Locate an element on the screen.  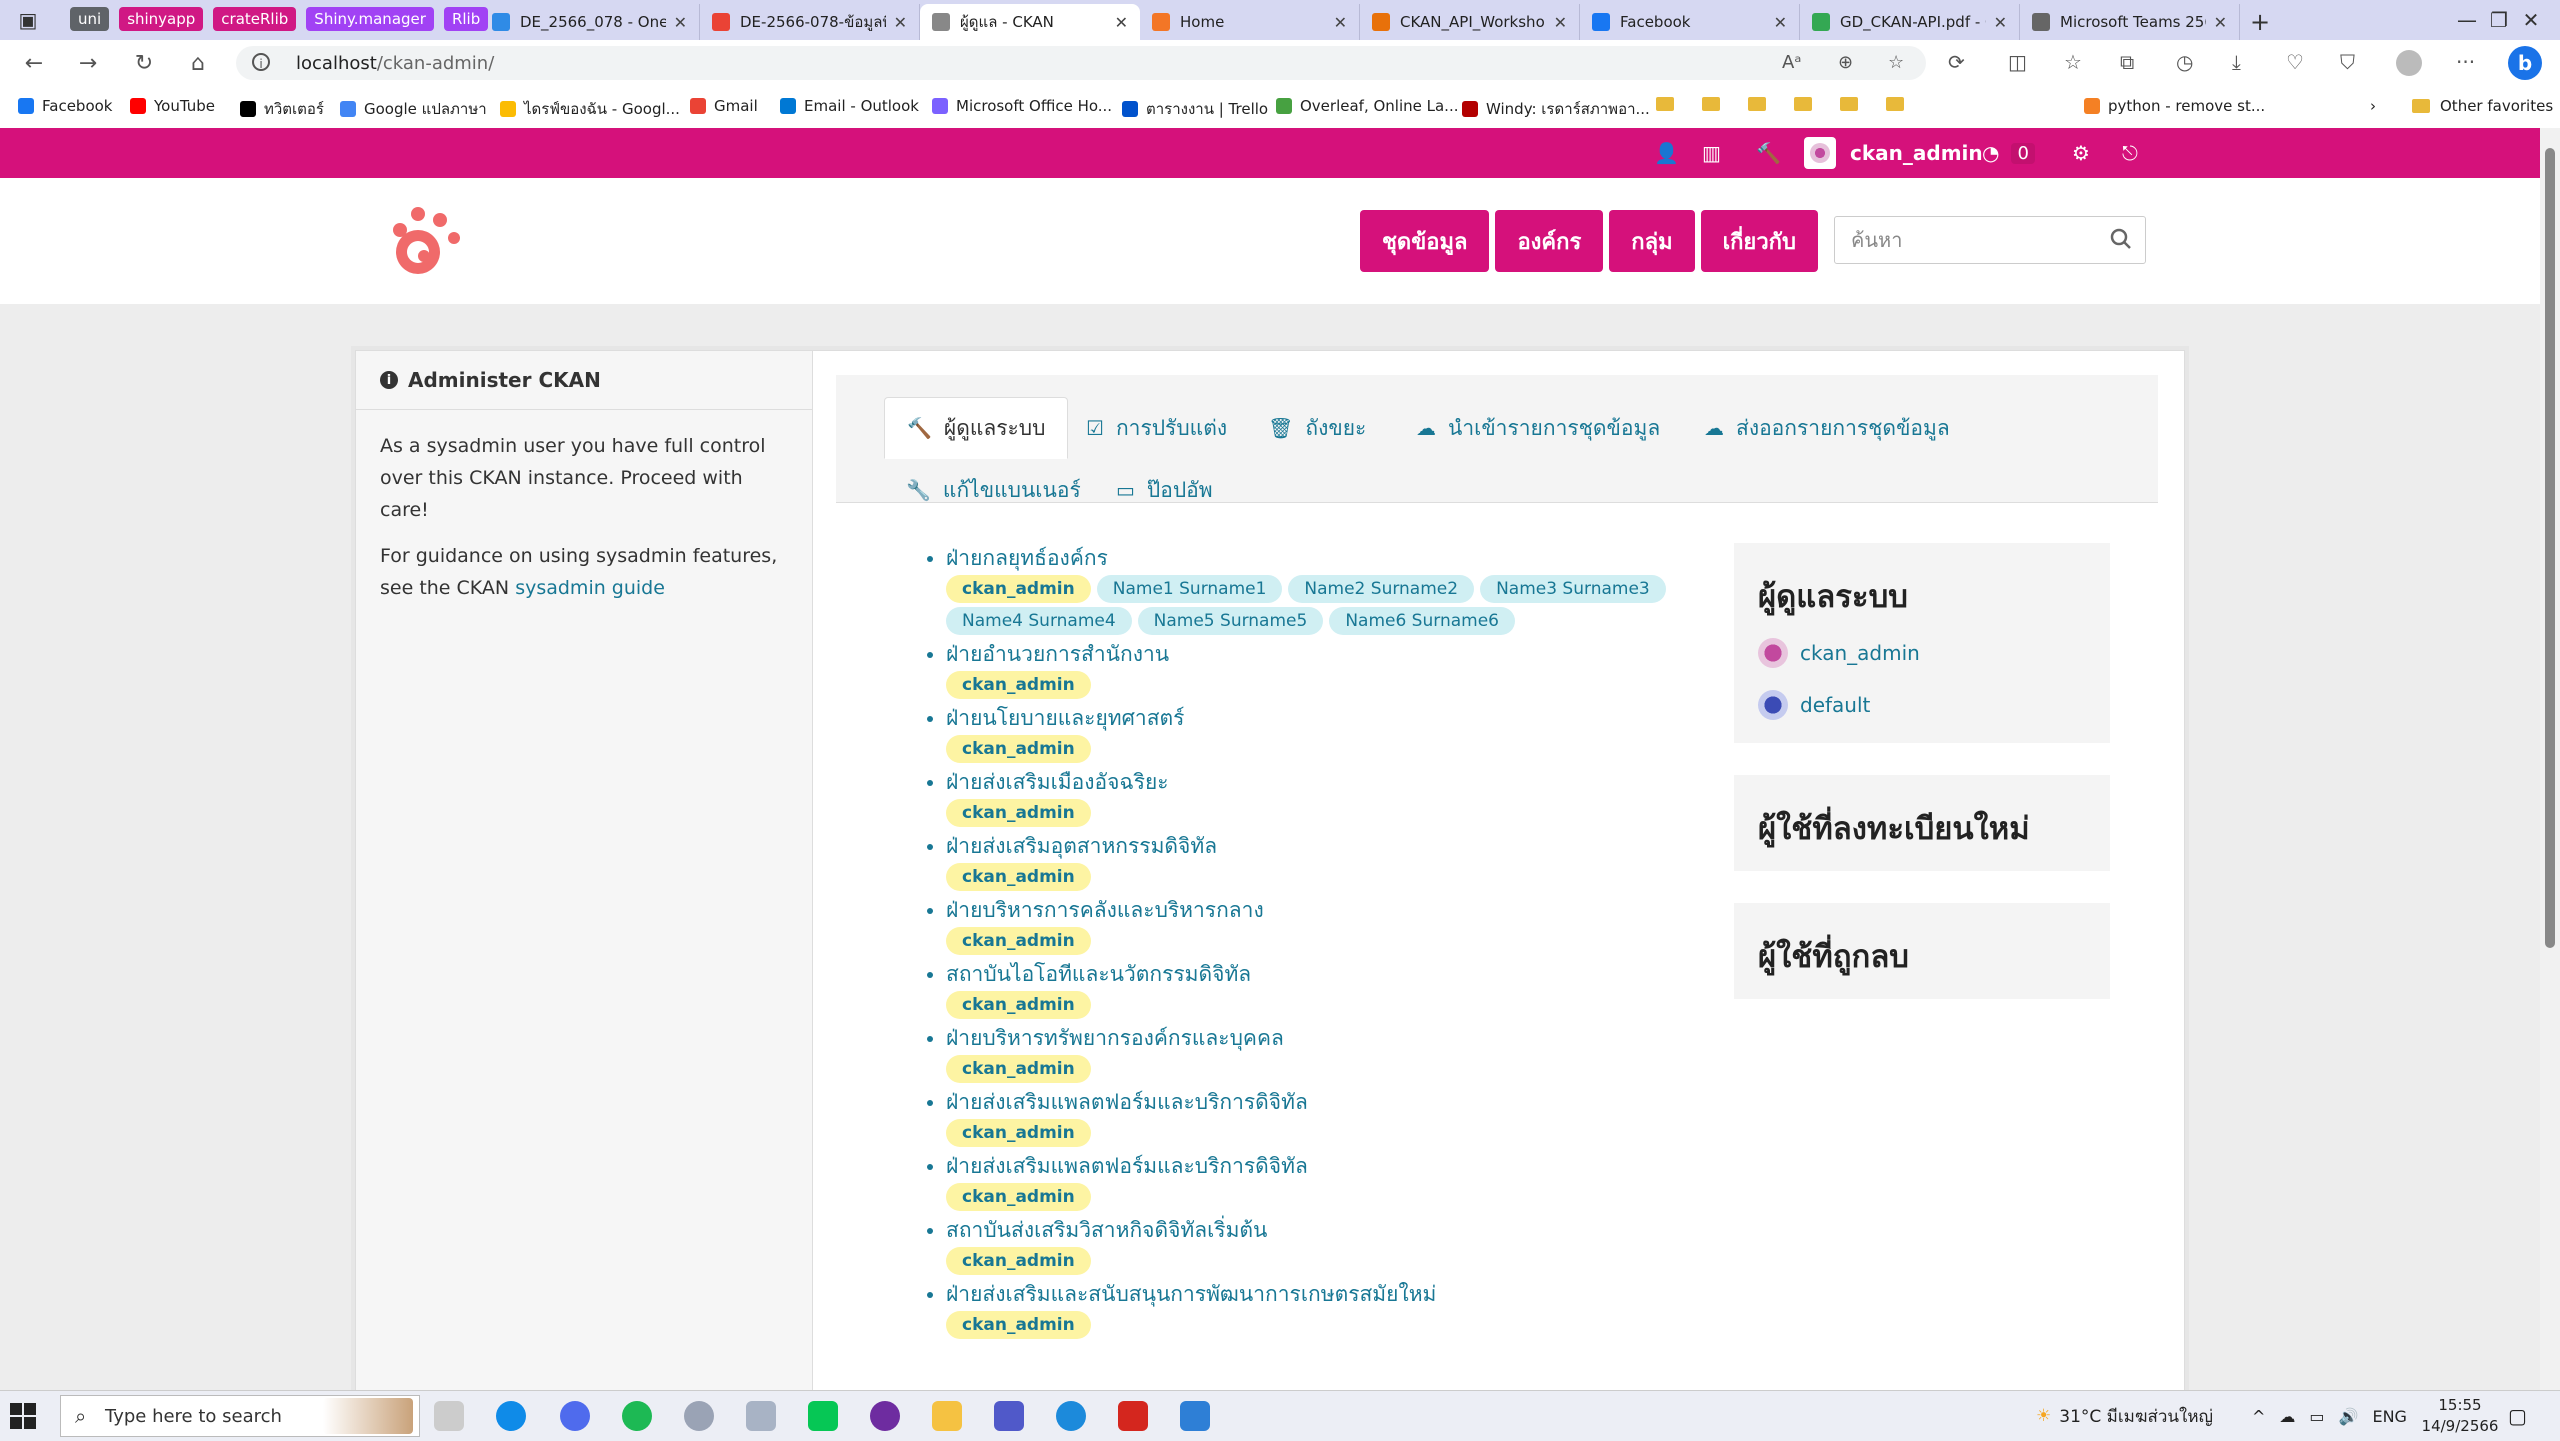
scrollbar-thumb is located at coordinates (2550, 548).